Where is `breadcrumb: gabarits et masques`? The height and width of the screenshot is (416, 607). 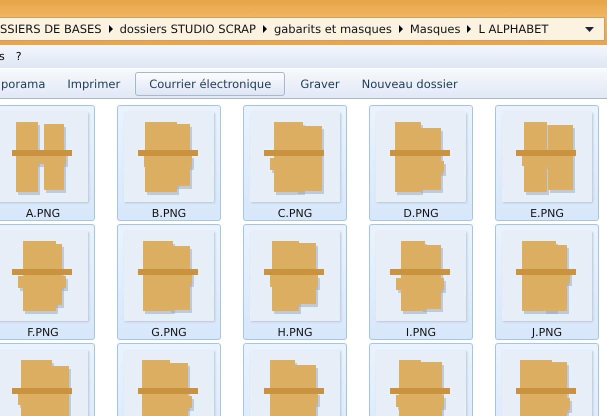
breadcrumb: gabarits et masques is located at coordinates (333, 29).